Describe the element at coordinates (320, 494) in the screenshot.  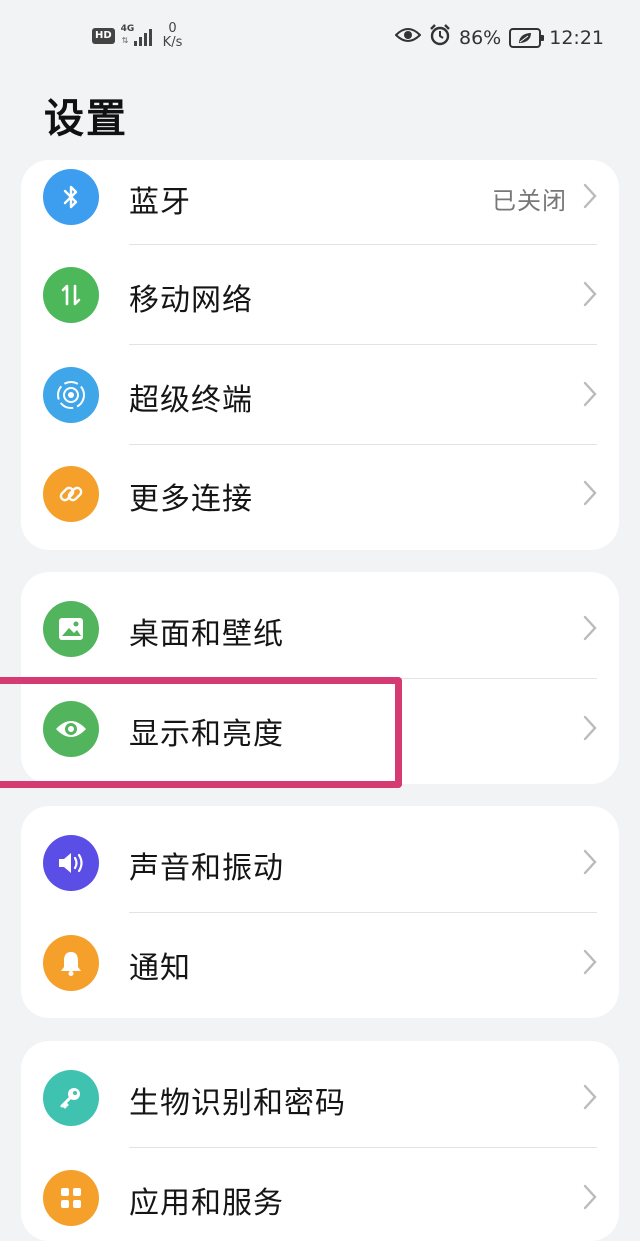
I see `settings-item-more-connections: 更多连接` at that location.